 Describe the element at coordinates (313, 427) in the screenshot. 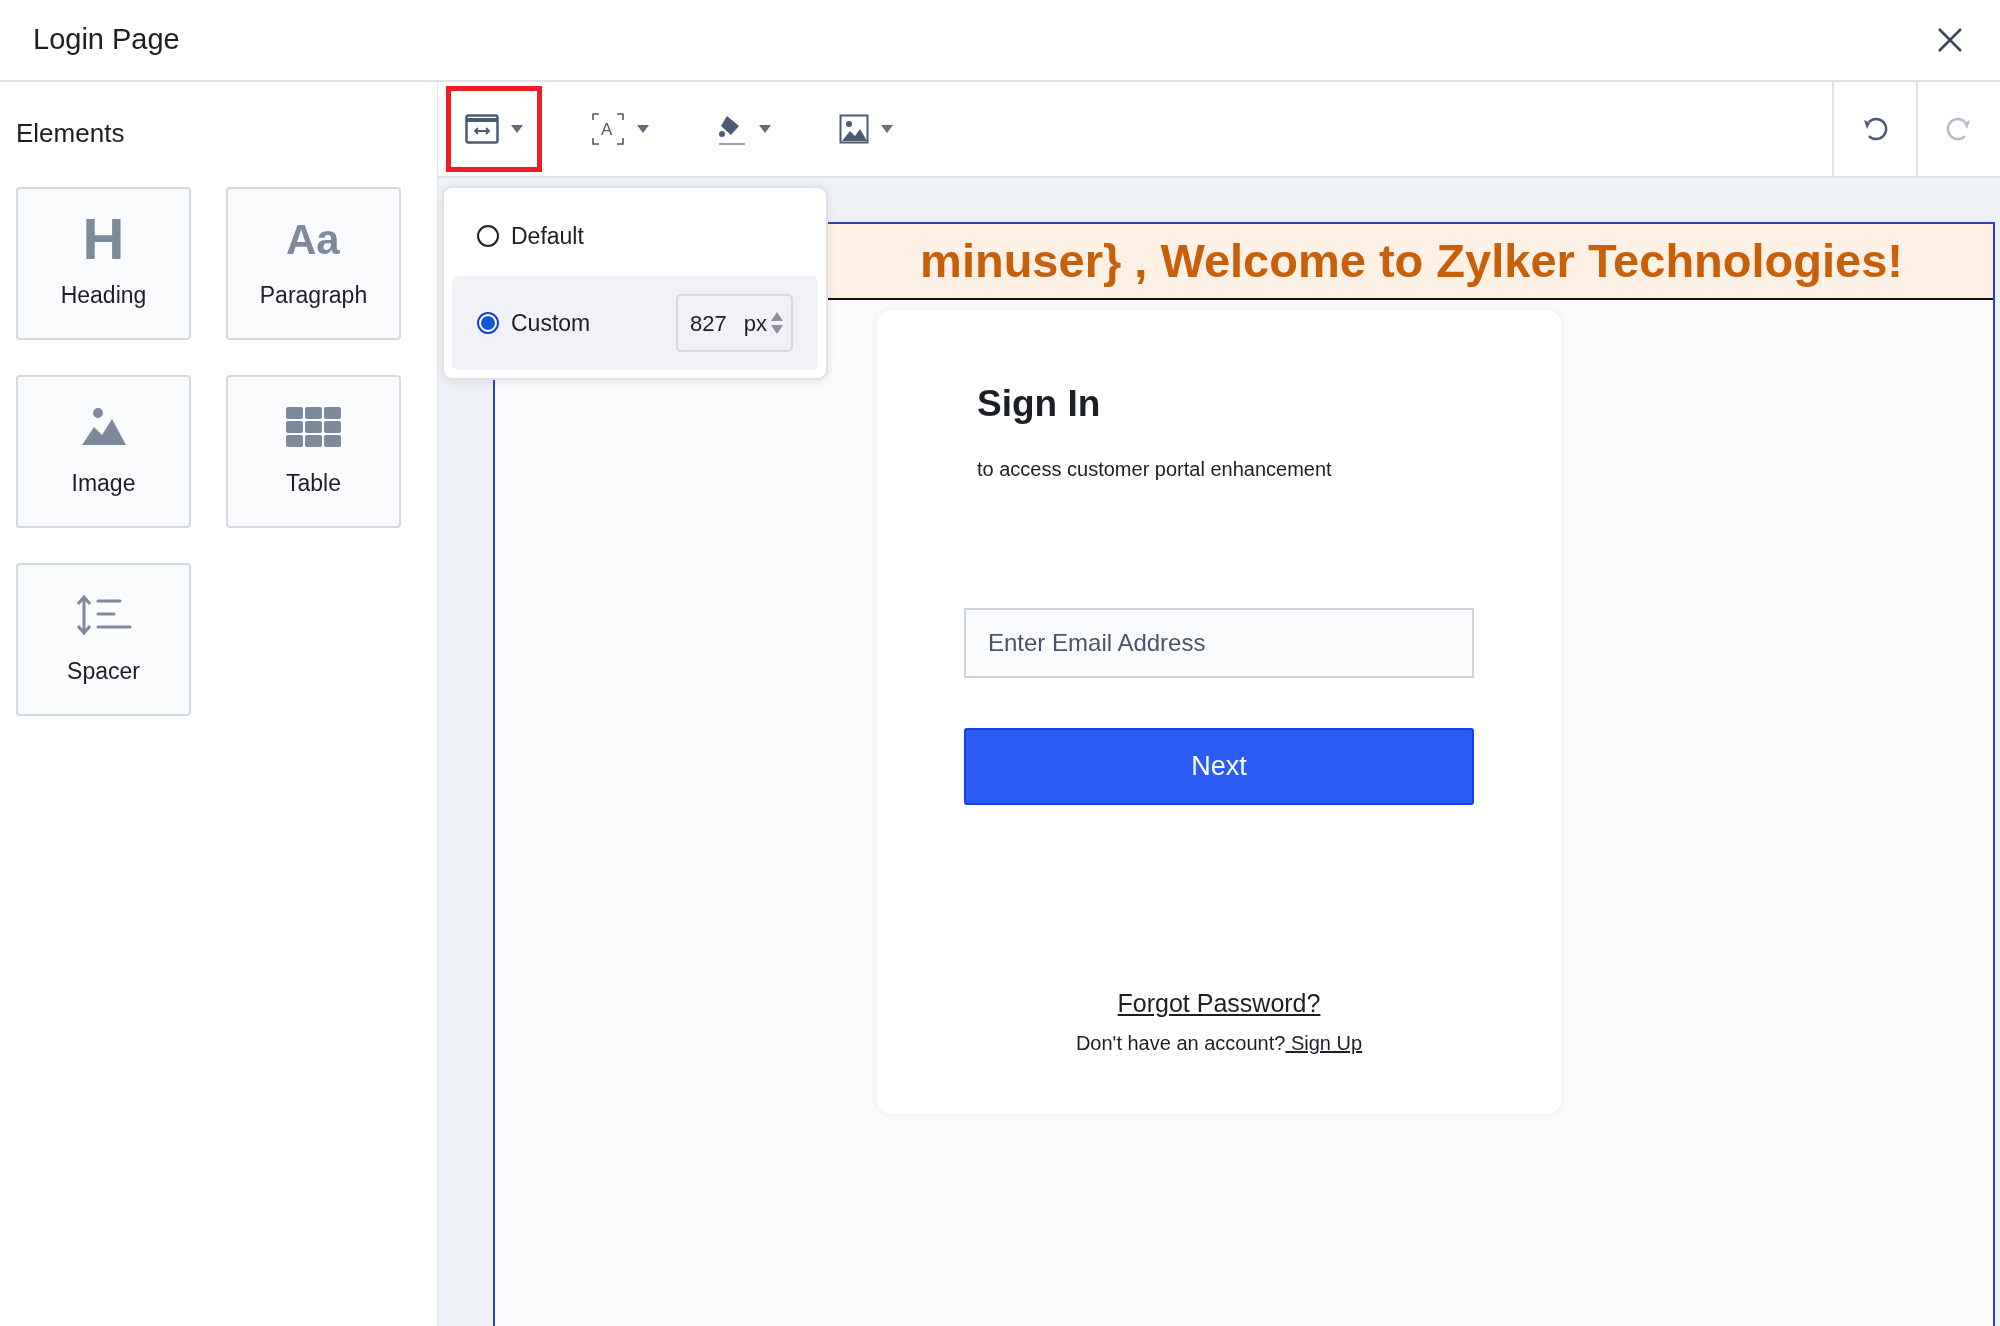

I see `table-icon` at that location.